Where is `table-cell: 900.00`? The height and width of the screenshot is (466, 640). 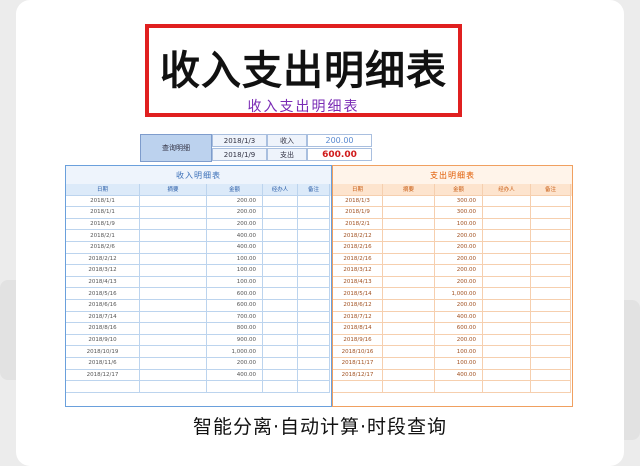
table-cell: 900.00 is located at coordinates (235, 340).